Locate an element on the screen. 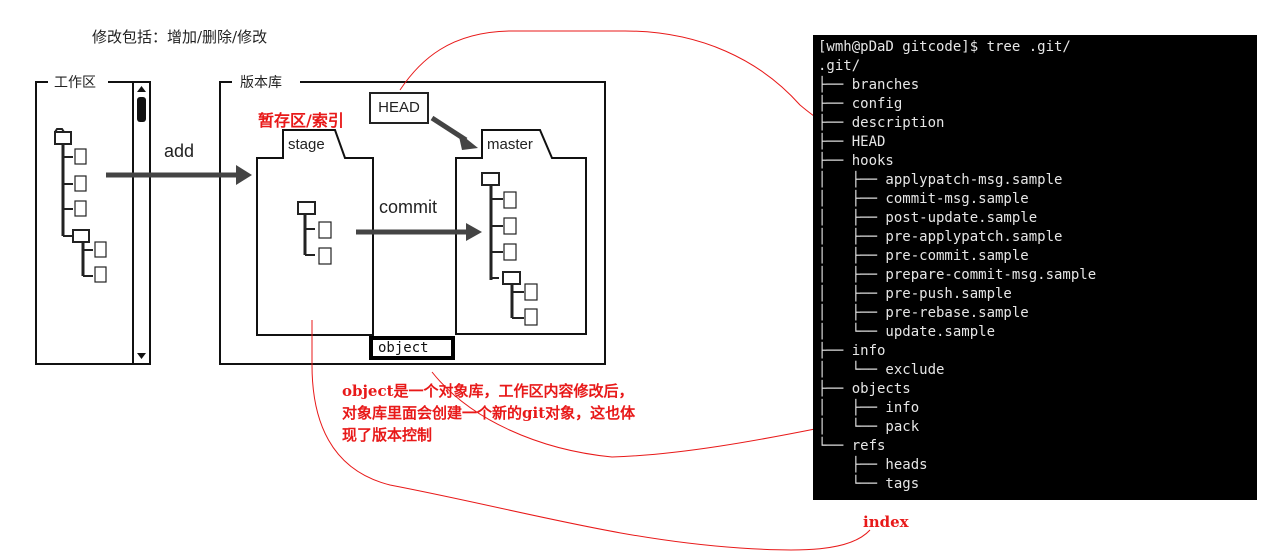 This screenshot has width=1281, height=558. tree-line: │ ├── prepare-commit-msg.sample is located at coordinates (957, 275).